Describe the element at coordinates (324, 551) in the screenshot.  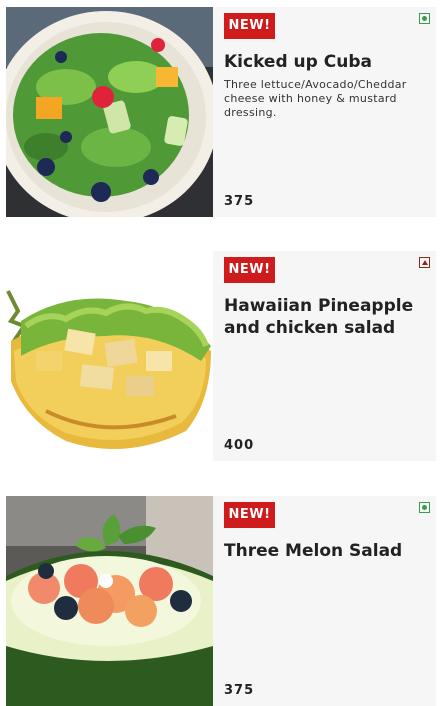
I see `menu-item-title: Three Melon Salad` at that location.